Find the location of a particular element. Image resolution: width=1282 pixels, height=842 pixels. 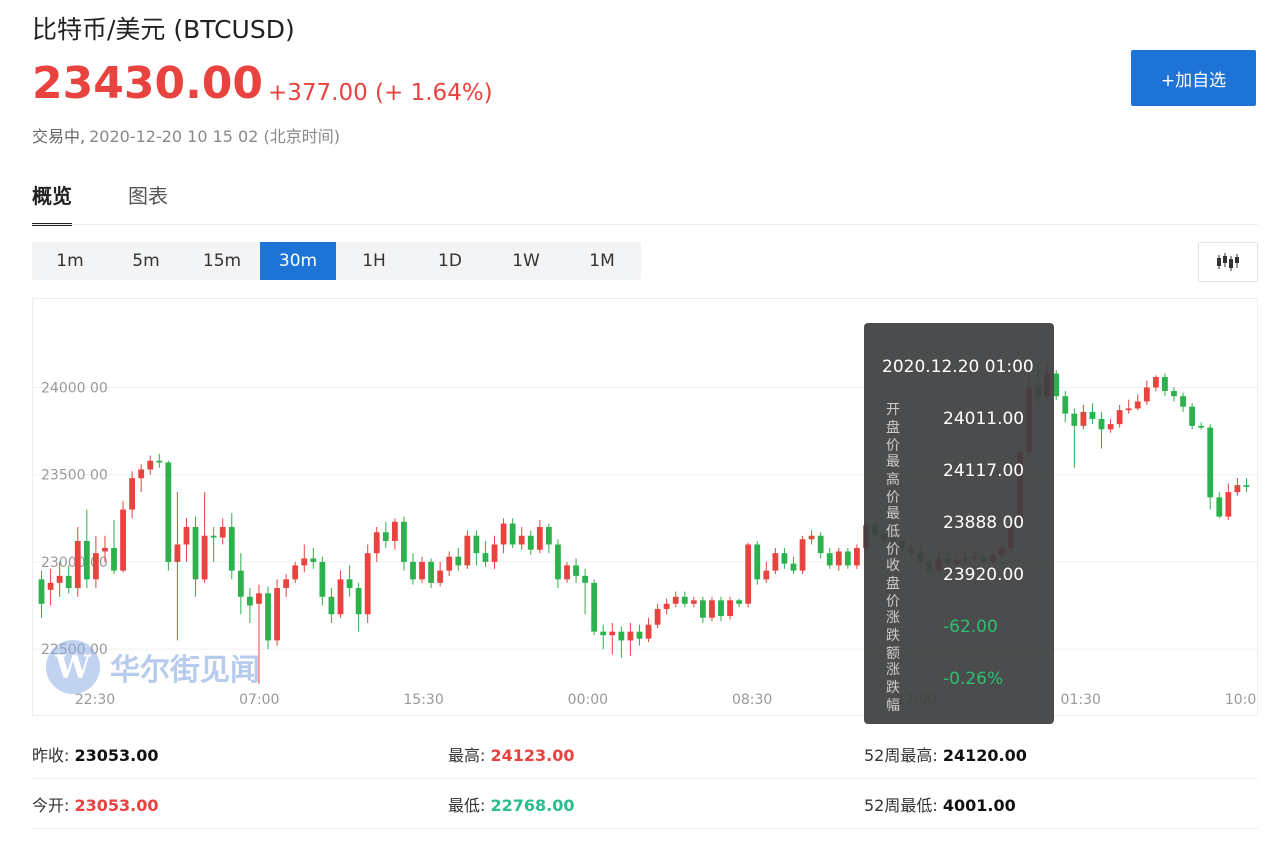

y-tick-label: 23500 00 is located at coordinates (74, 476).